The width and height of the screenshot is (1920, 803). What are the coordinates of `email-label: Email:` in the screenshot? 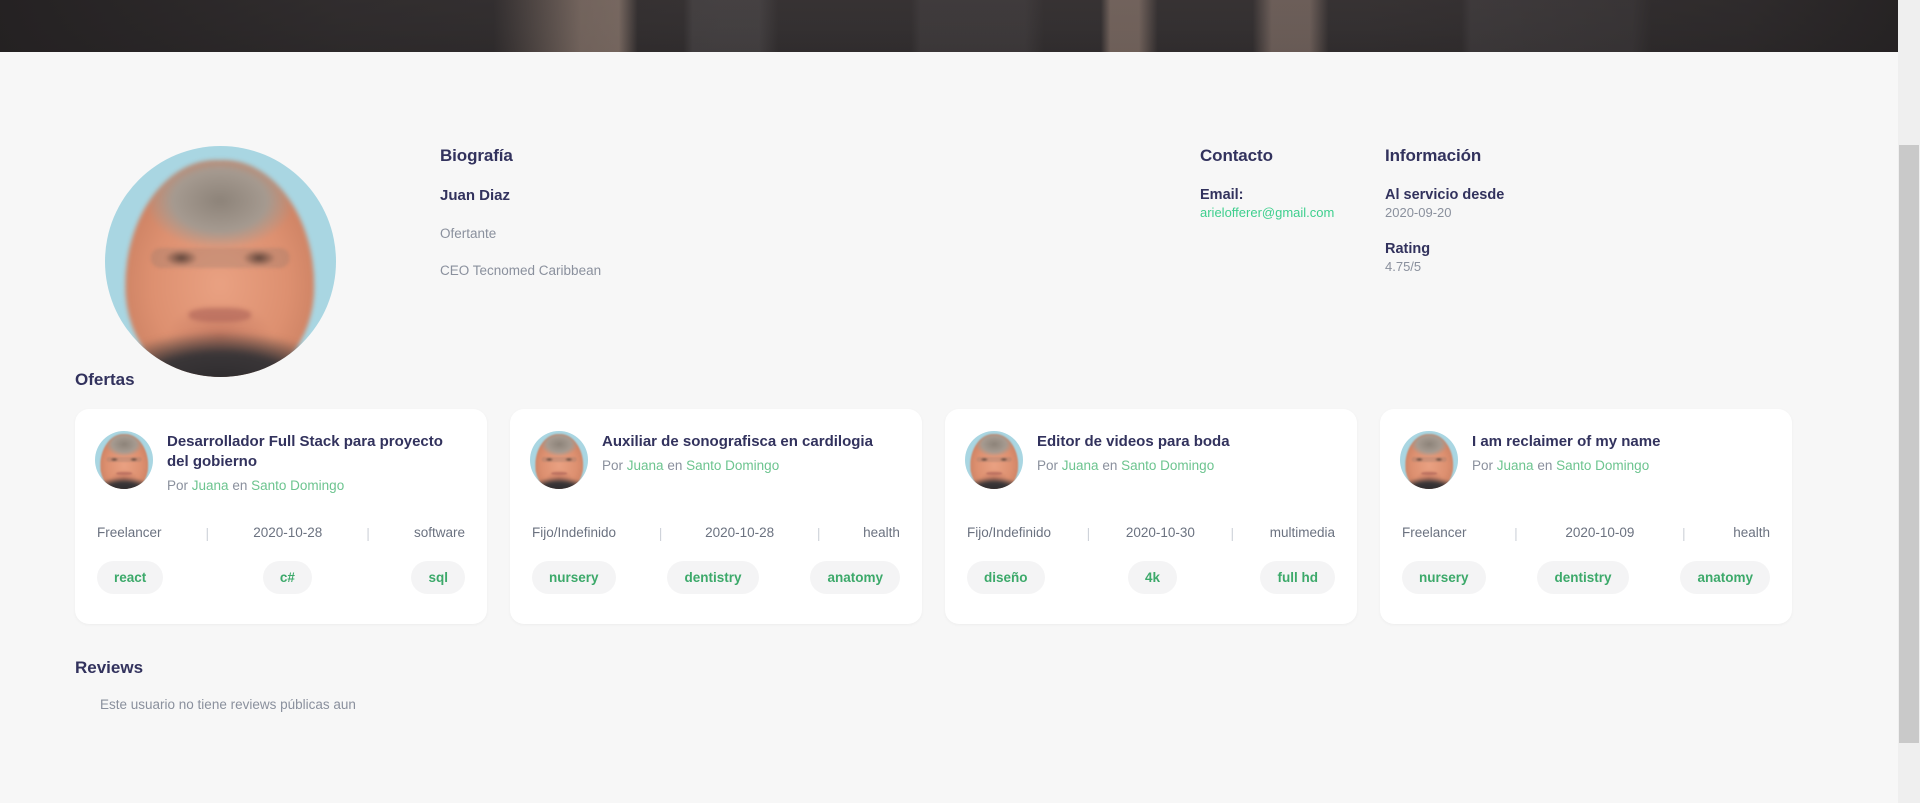 It's located at (1222, 195).